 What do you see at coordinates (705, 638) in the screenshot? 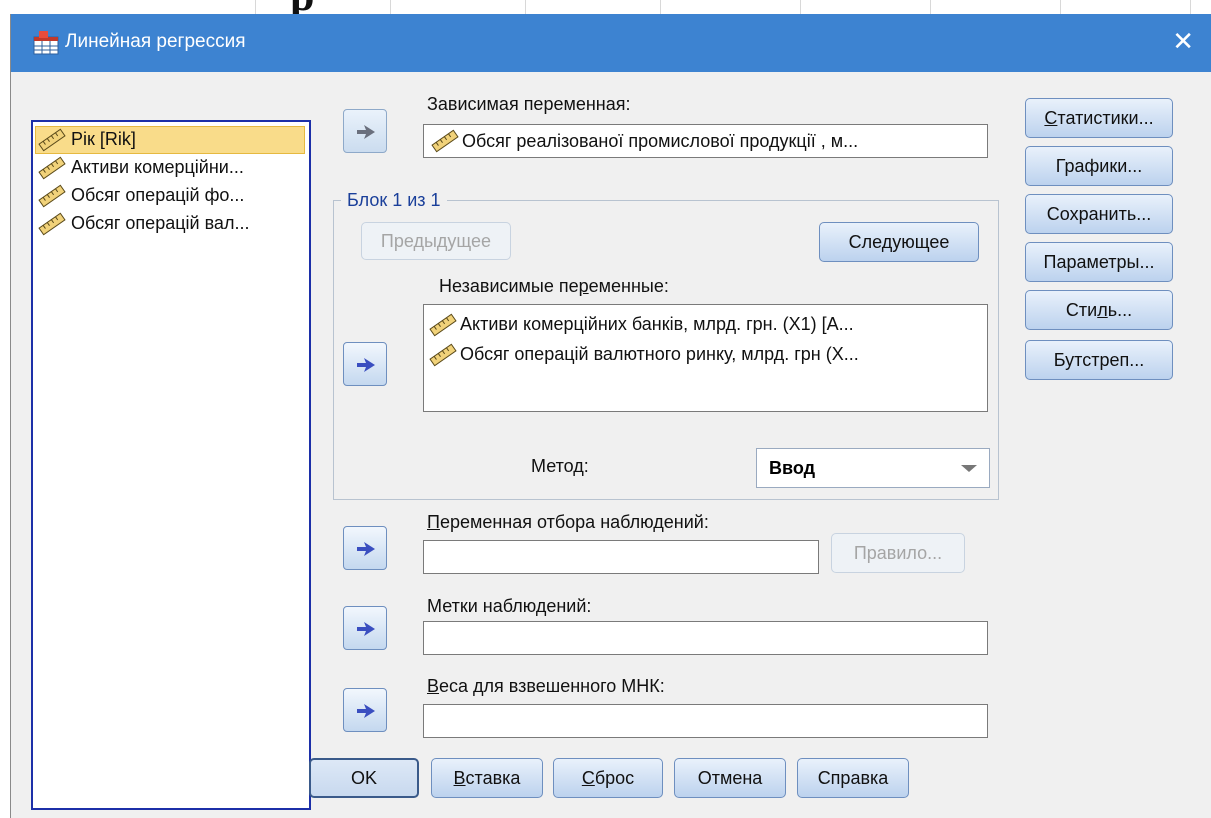
I see `case-labels-field` at bounding box center [705, 638].